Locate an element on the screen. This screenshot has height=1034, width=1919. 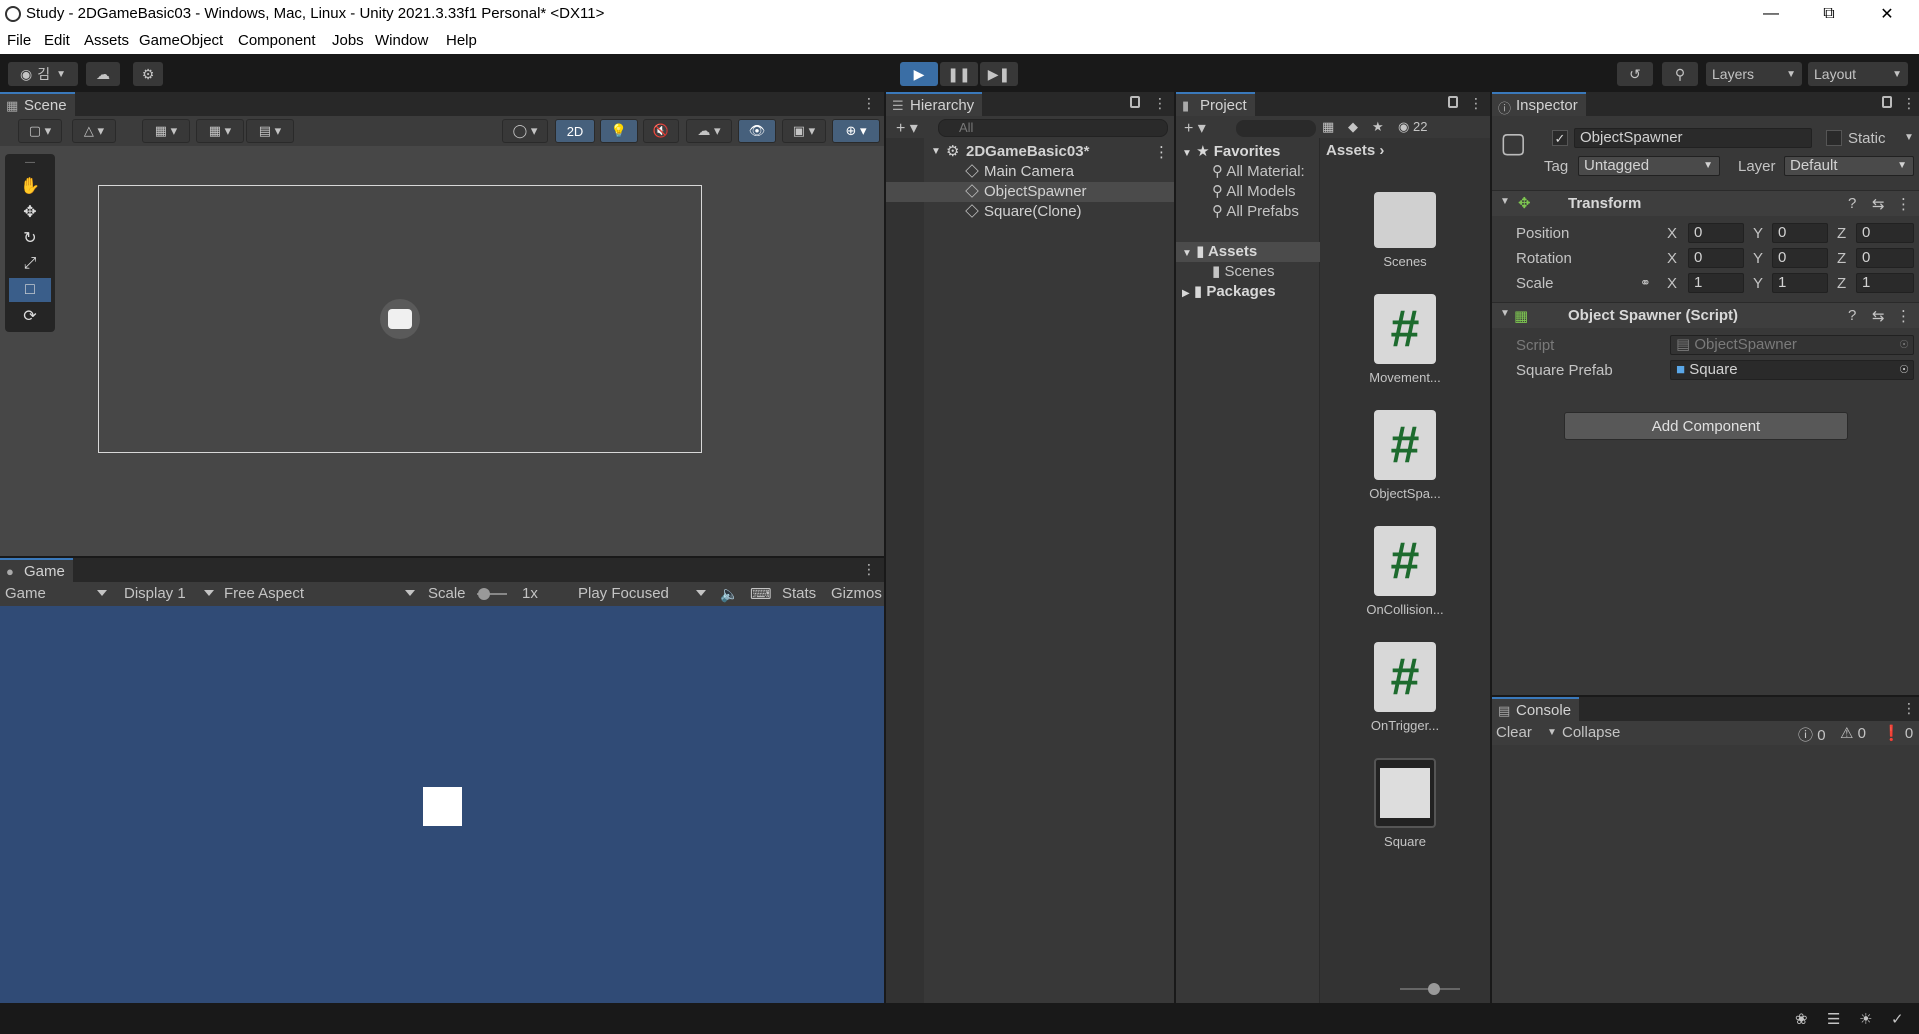
drag-handle: — is located at coordinates (30, 162).